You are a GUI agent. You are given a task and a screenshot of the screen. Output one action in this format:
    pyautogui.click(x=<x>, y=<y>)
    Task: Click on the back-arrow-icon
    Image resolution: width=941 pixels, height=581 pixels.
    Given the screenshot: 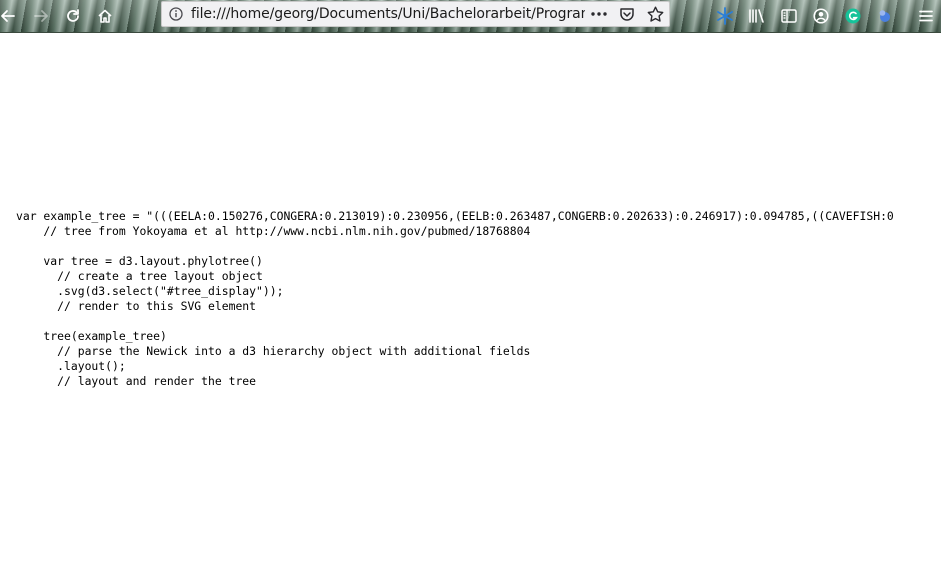 What is the action you would take?
    pyautogui.click(x=8, y=16)
    